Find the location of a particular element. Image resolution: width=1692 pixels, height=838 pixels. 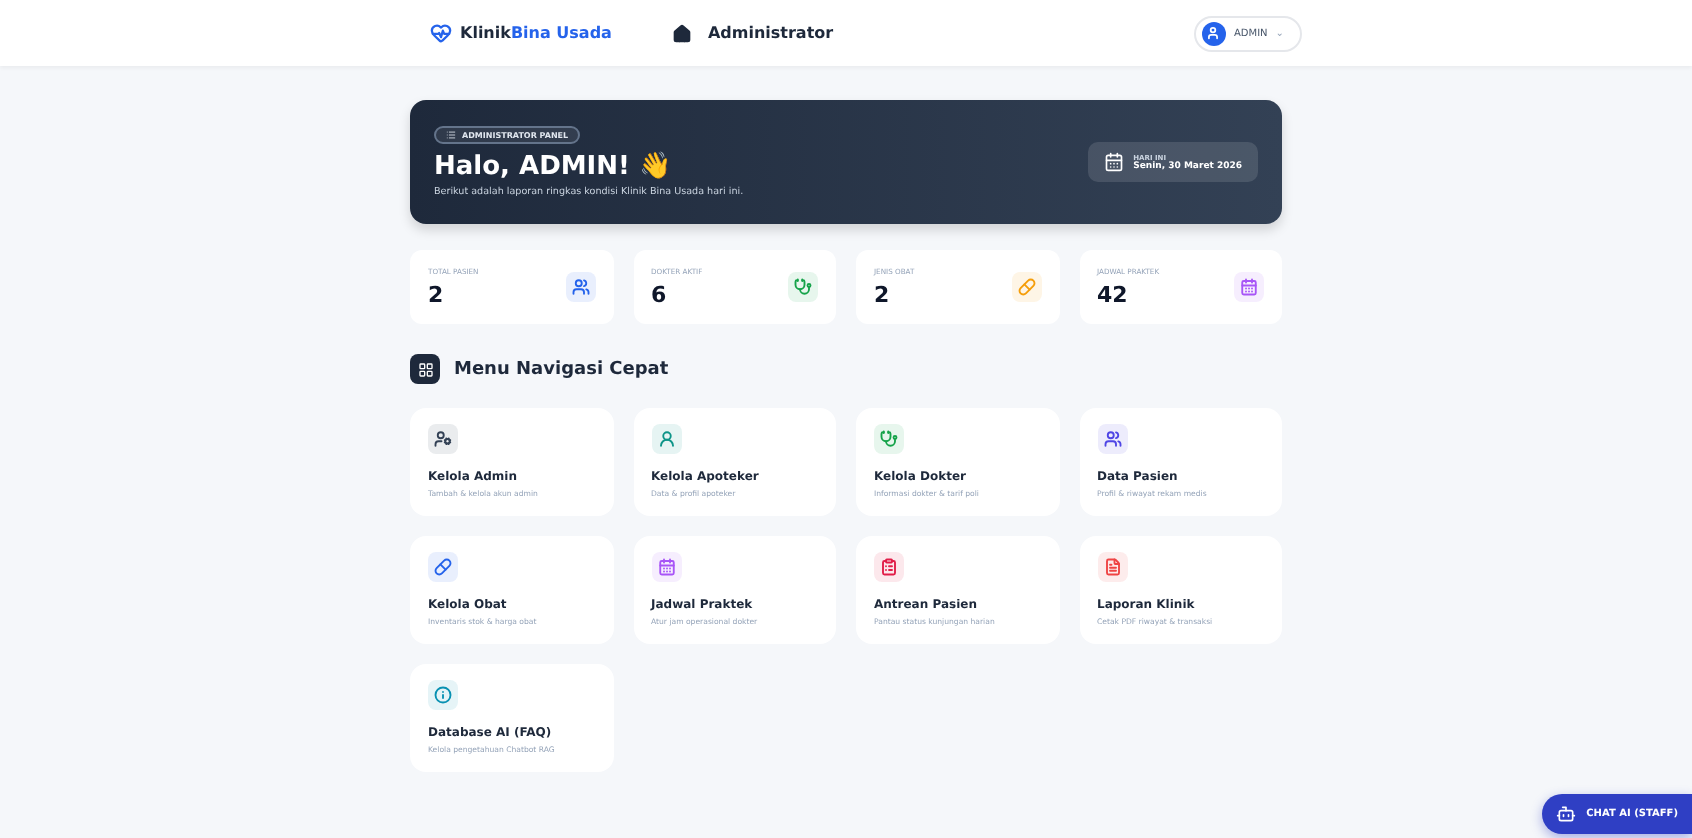

page-title: Administrator is located at coordinates (770, 33).